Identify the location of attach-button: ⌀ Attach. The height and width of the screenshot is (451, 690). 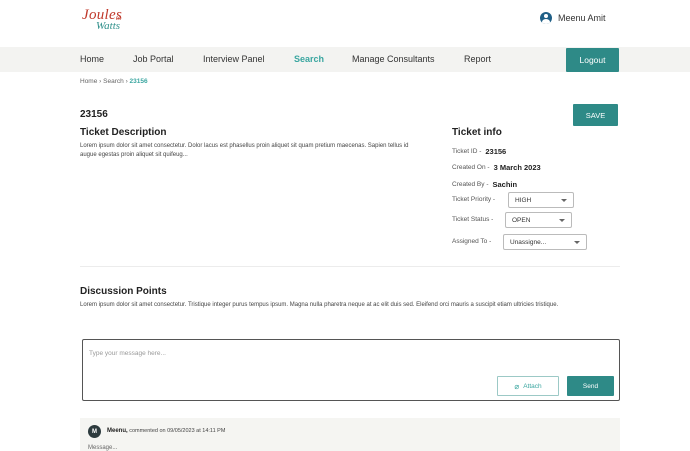
(528, 386).